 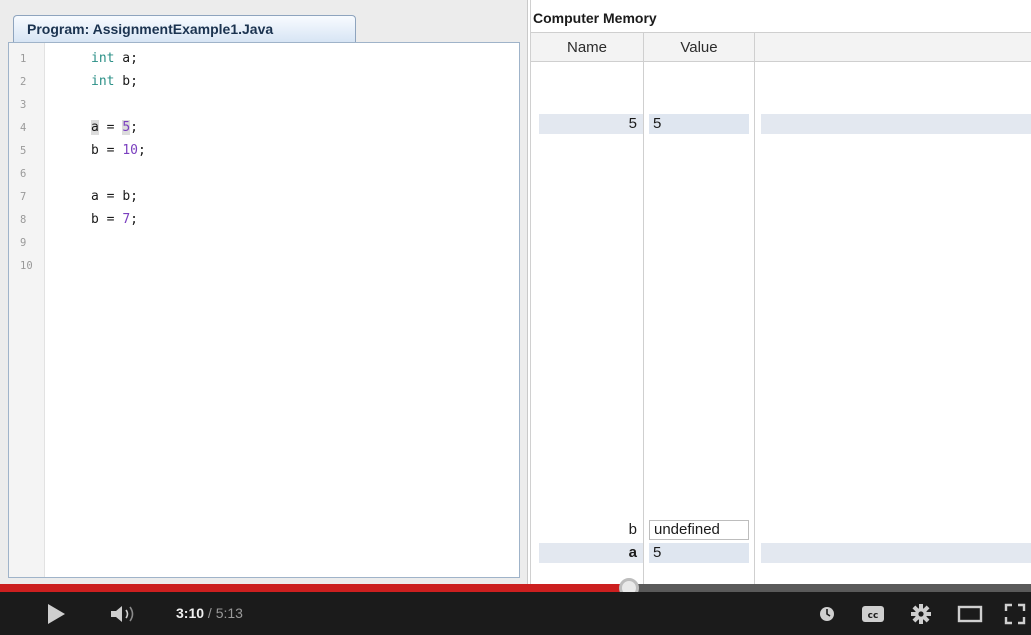 I want to click on line-number: 4, so click(x=23, y=128).